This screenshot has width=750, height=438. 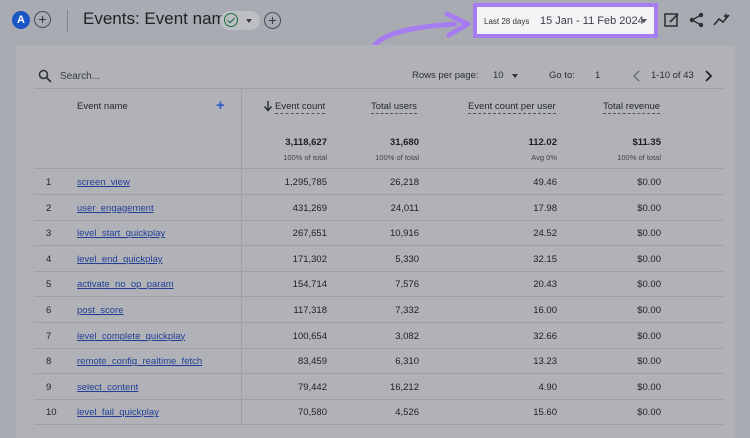 I want to click on row-index: 6, so click(x=49, y=310).